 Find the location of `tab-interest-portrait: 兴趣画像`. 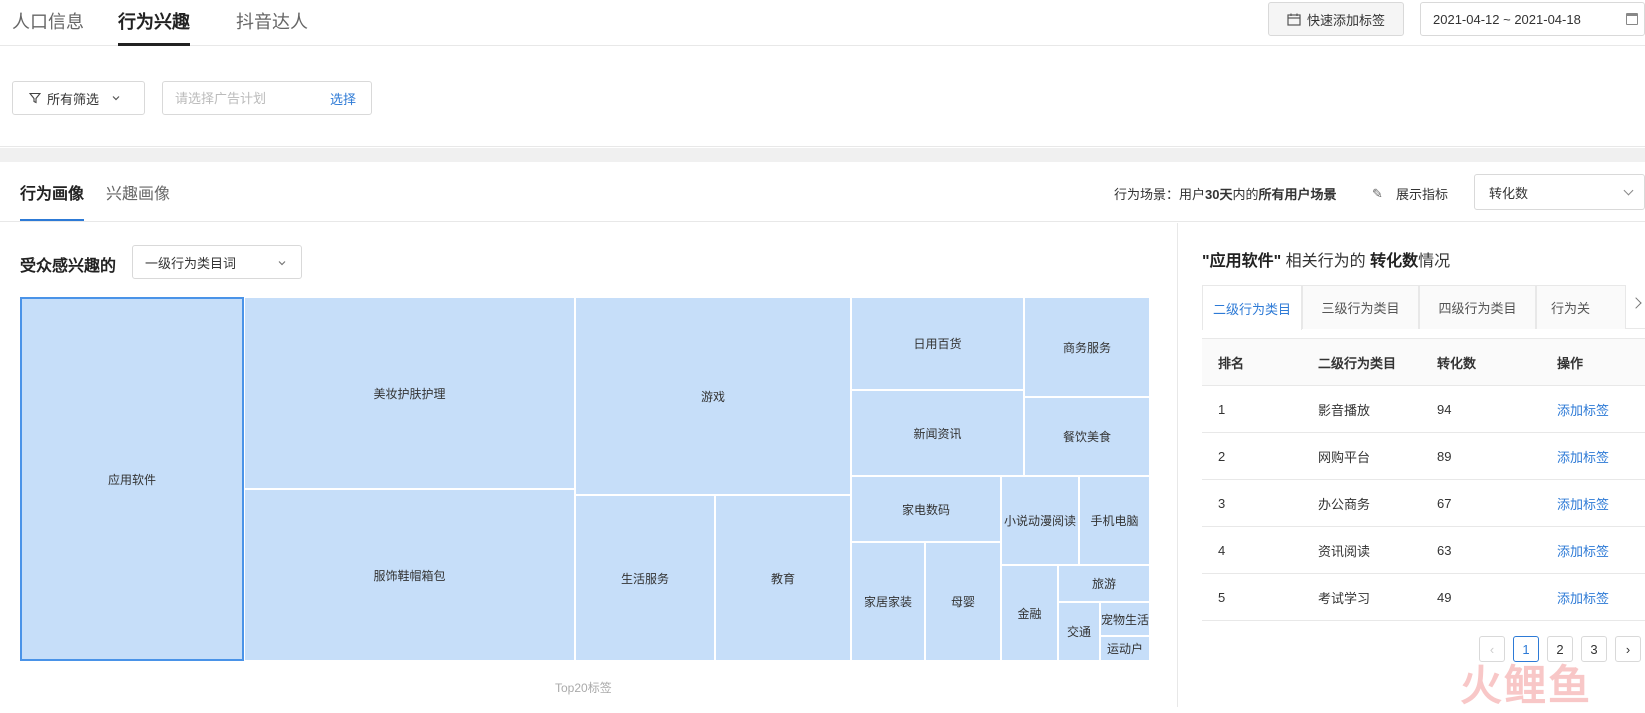

tab-interest-portrait: 兴趣画像 is located at coordinates (138, 192).